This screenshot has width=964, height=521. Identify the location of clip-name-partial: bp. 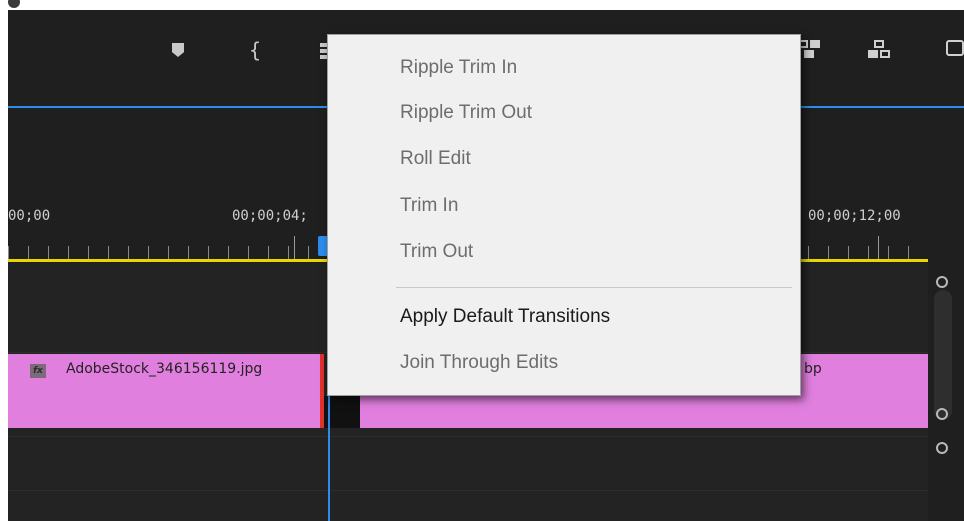
(813, 369).